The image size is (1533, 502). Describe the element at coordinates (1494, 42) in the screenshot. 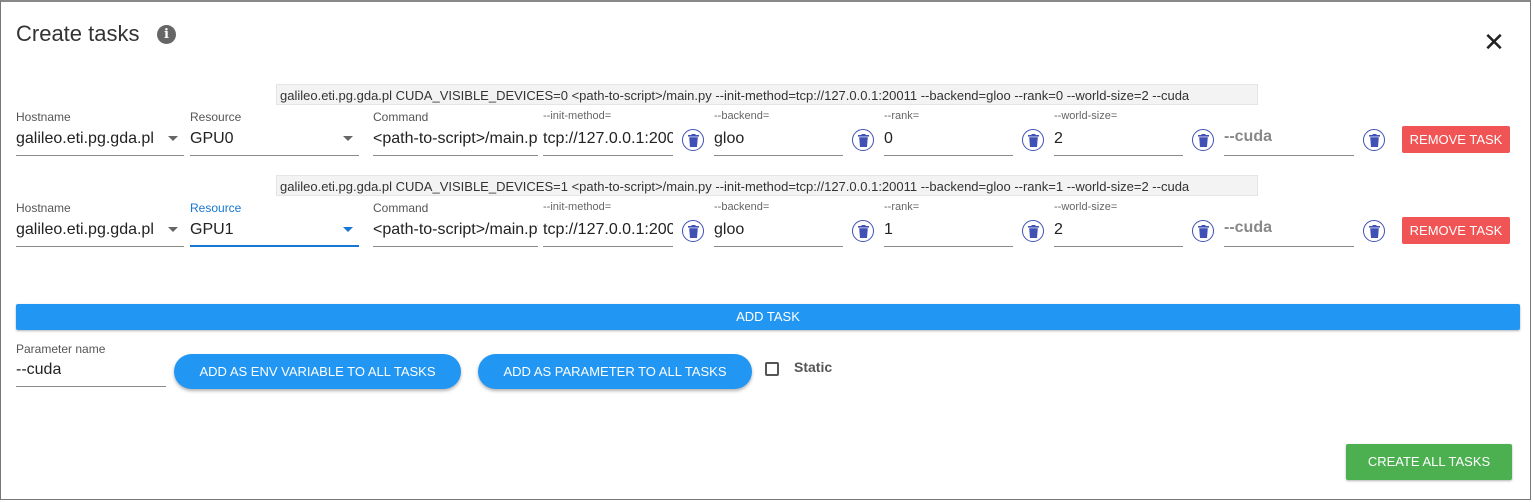

I see `close-icon: ✕` at that location.